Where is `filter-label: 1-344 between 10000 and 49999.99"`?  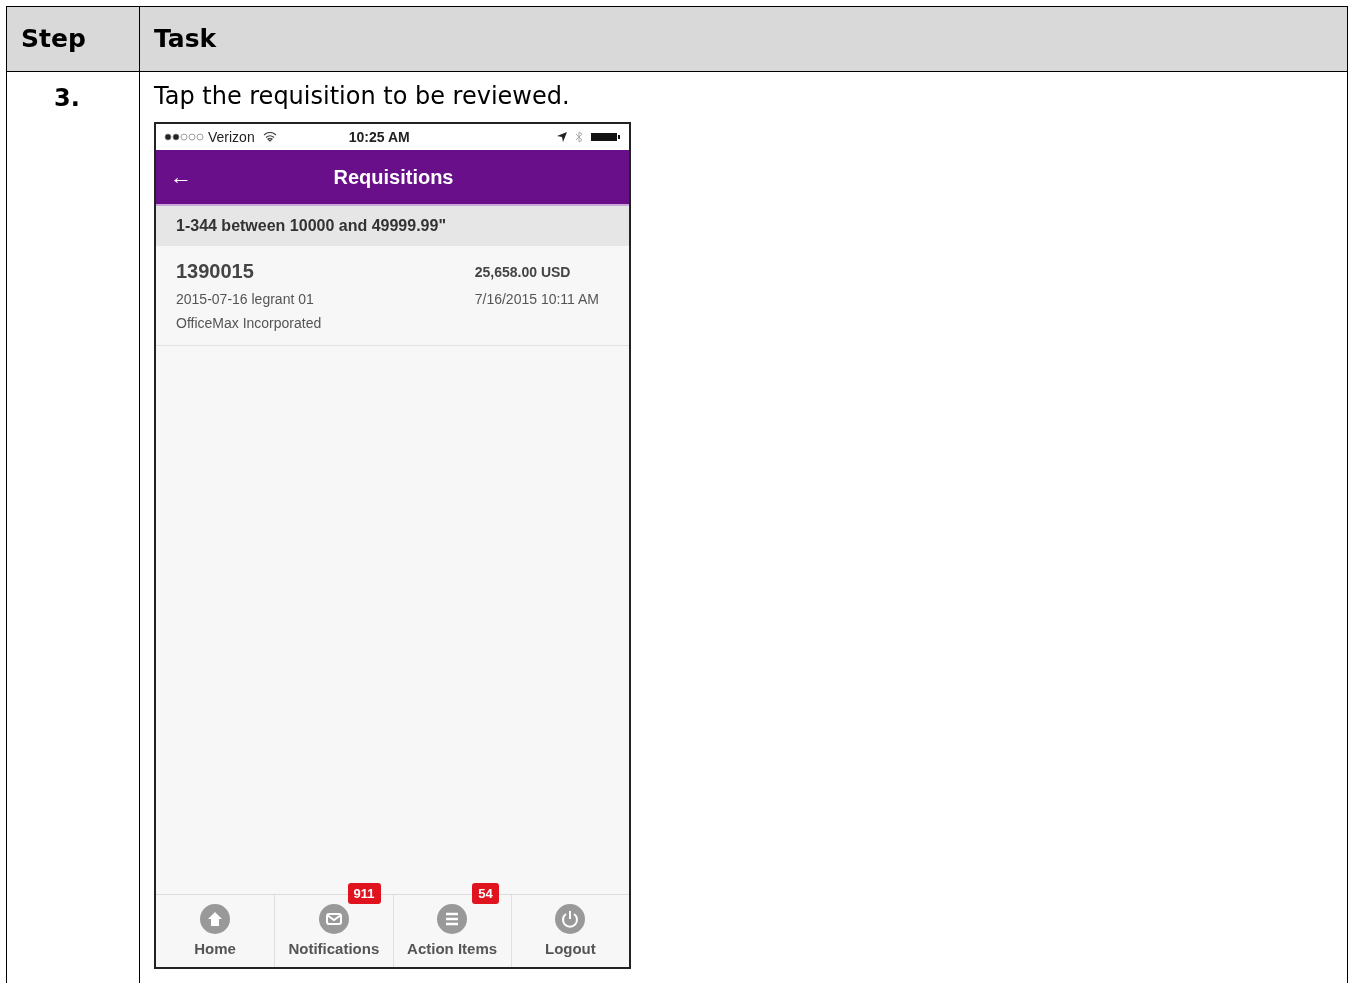 filter-label: 1-344 between 10000 and 49999.99" is located at coordinates (392, 226).